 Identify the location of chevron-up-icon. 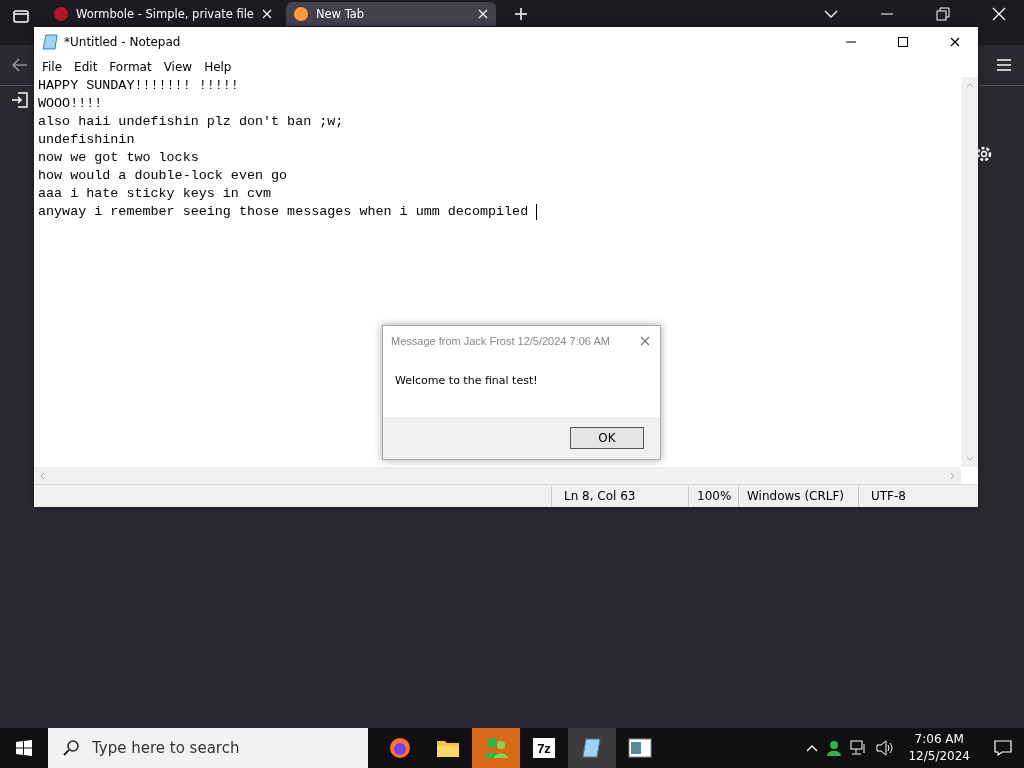
(812, 748).